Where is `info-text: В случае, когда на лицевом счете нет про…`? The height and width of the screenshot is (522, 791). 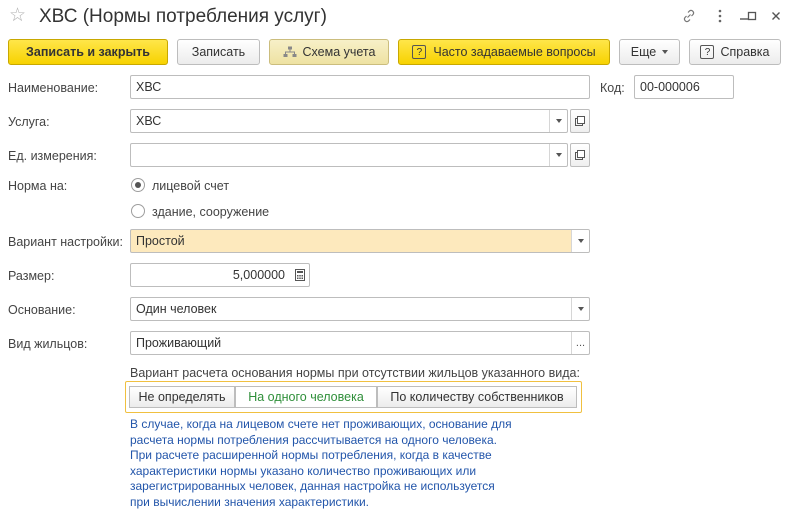
info-text: В случае, когда на лицевом счете нет про… is located at coordinates (350, 464).